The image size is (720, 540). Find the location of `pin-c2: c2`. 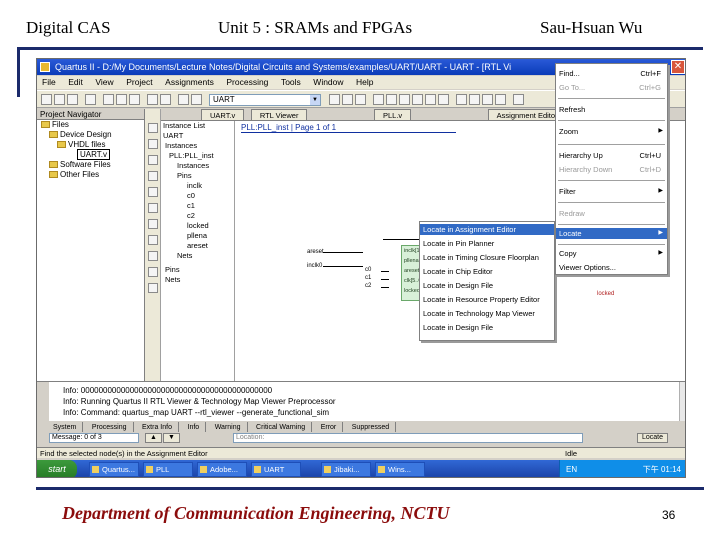

pin-c2: c2 is located at coordinates (368, 286).